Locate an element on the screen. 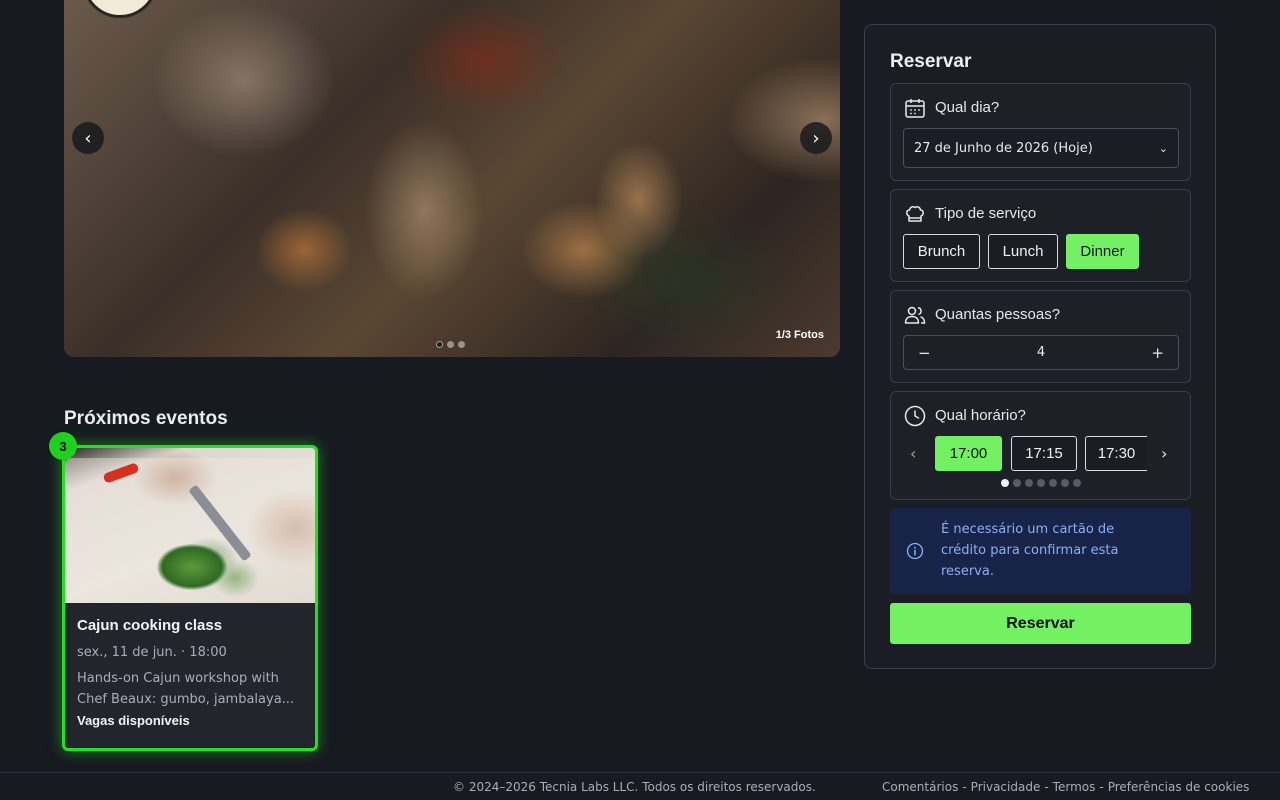 Image resolution: width=1280 pixels, height=800 pixels. calendar-icon is located at coordinates (915, 108).